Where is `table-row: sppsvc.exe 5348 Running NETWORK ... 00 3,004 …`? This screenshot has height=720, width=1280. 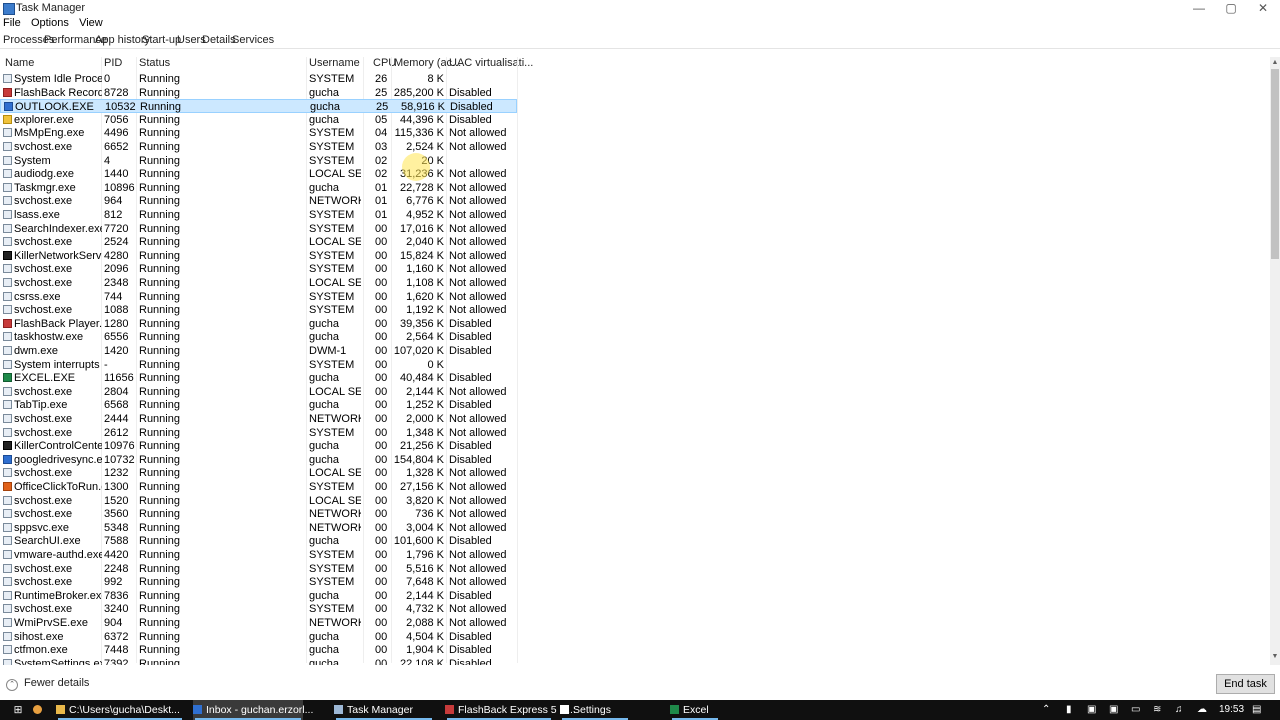
table-row: sppsvc.exe 5348 Running NETWORK ... 00 3,004 … is located at coordinates (258, 528).